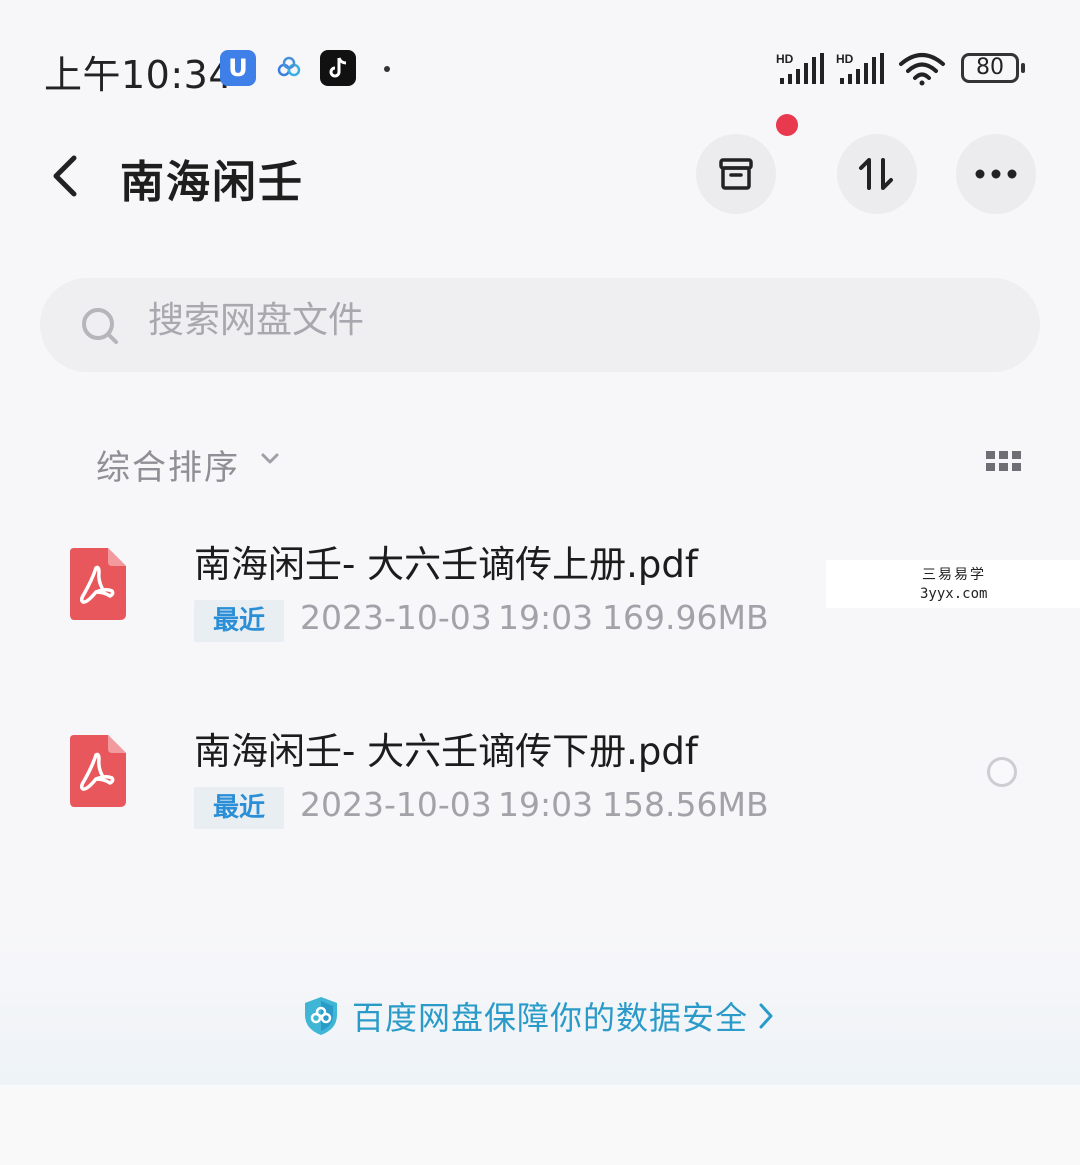  Describe the element at coordinates (800, 68) in the screenshot. I see `signal-1-icon: HD` at that location.